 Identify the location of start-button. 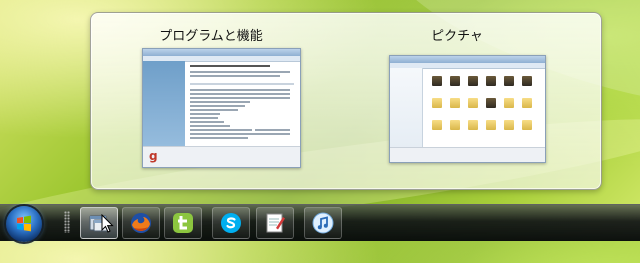
(24, 224).